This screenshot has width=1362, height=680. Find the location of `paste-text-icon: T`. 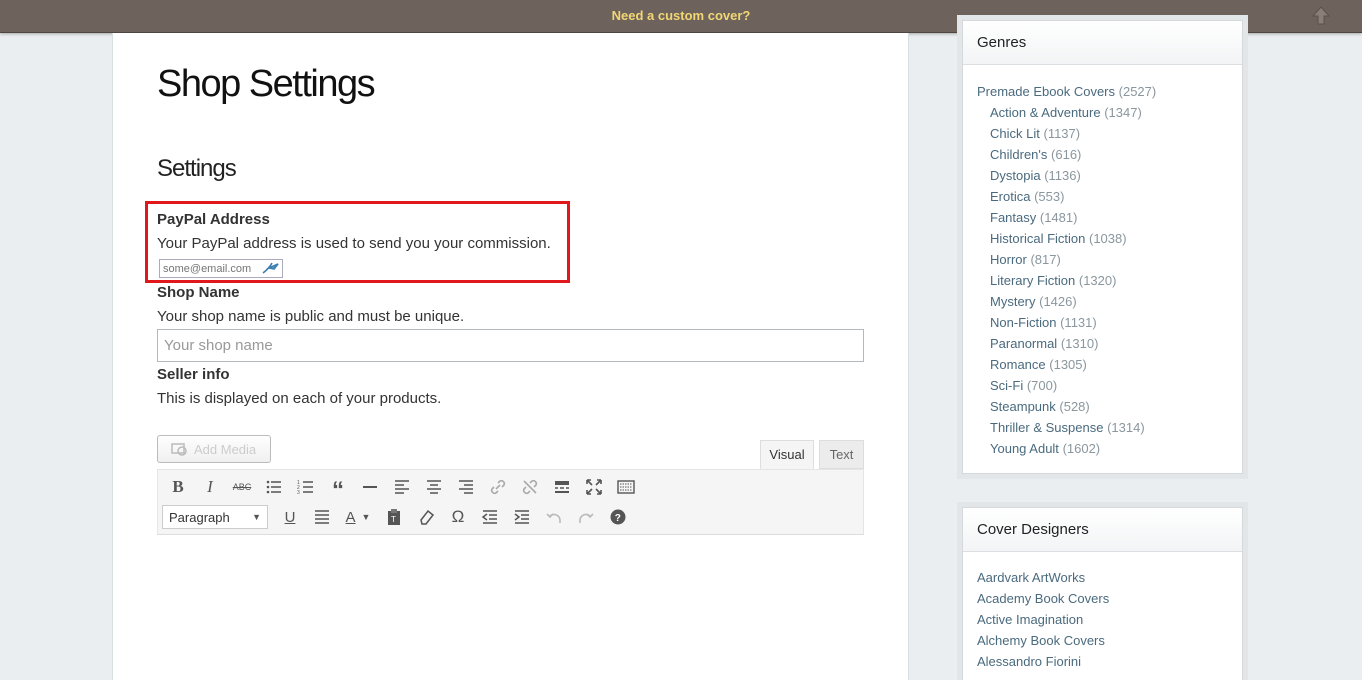

paste-text-icon: T is located at coordinates (394, 517).